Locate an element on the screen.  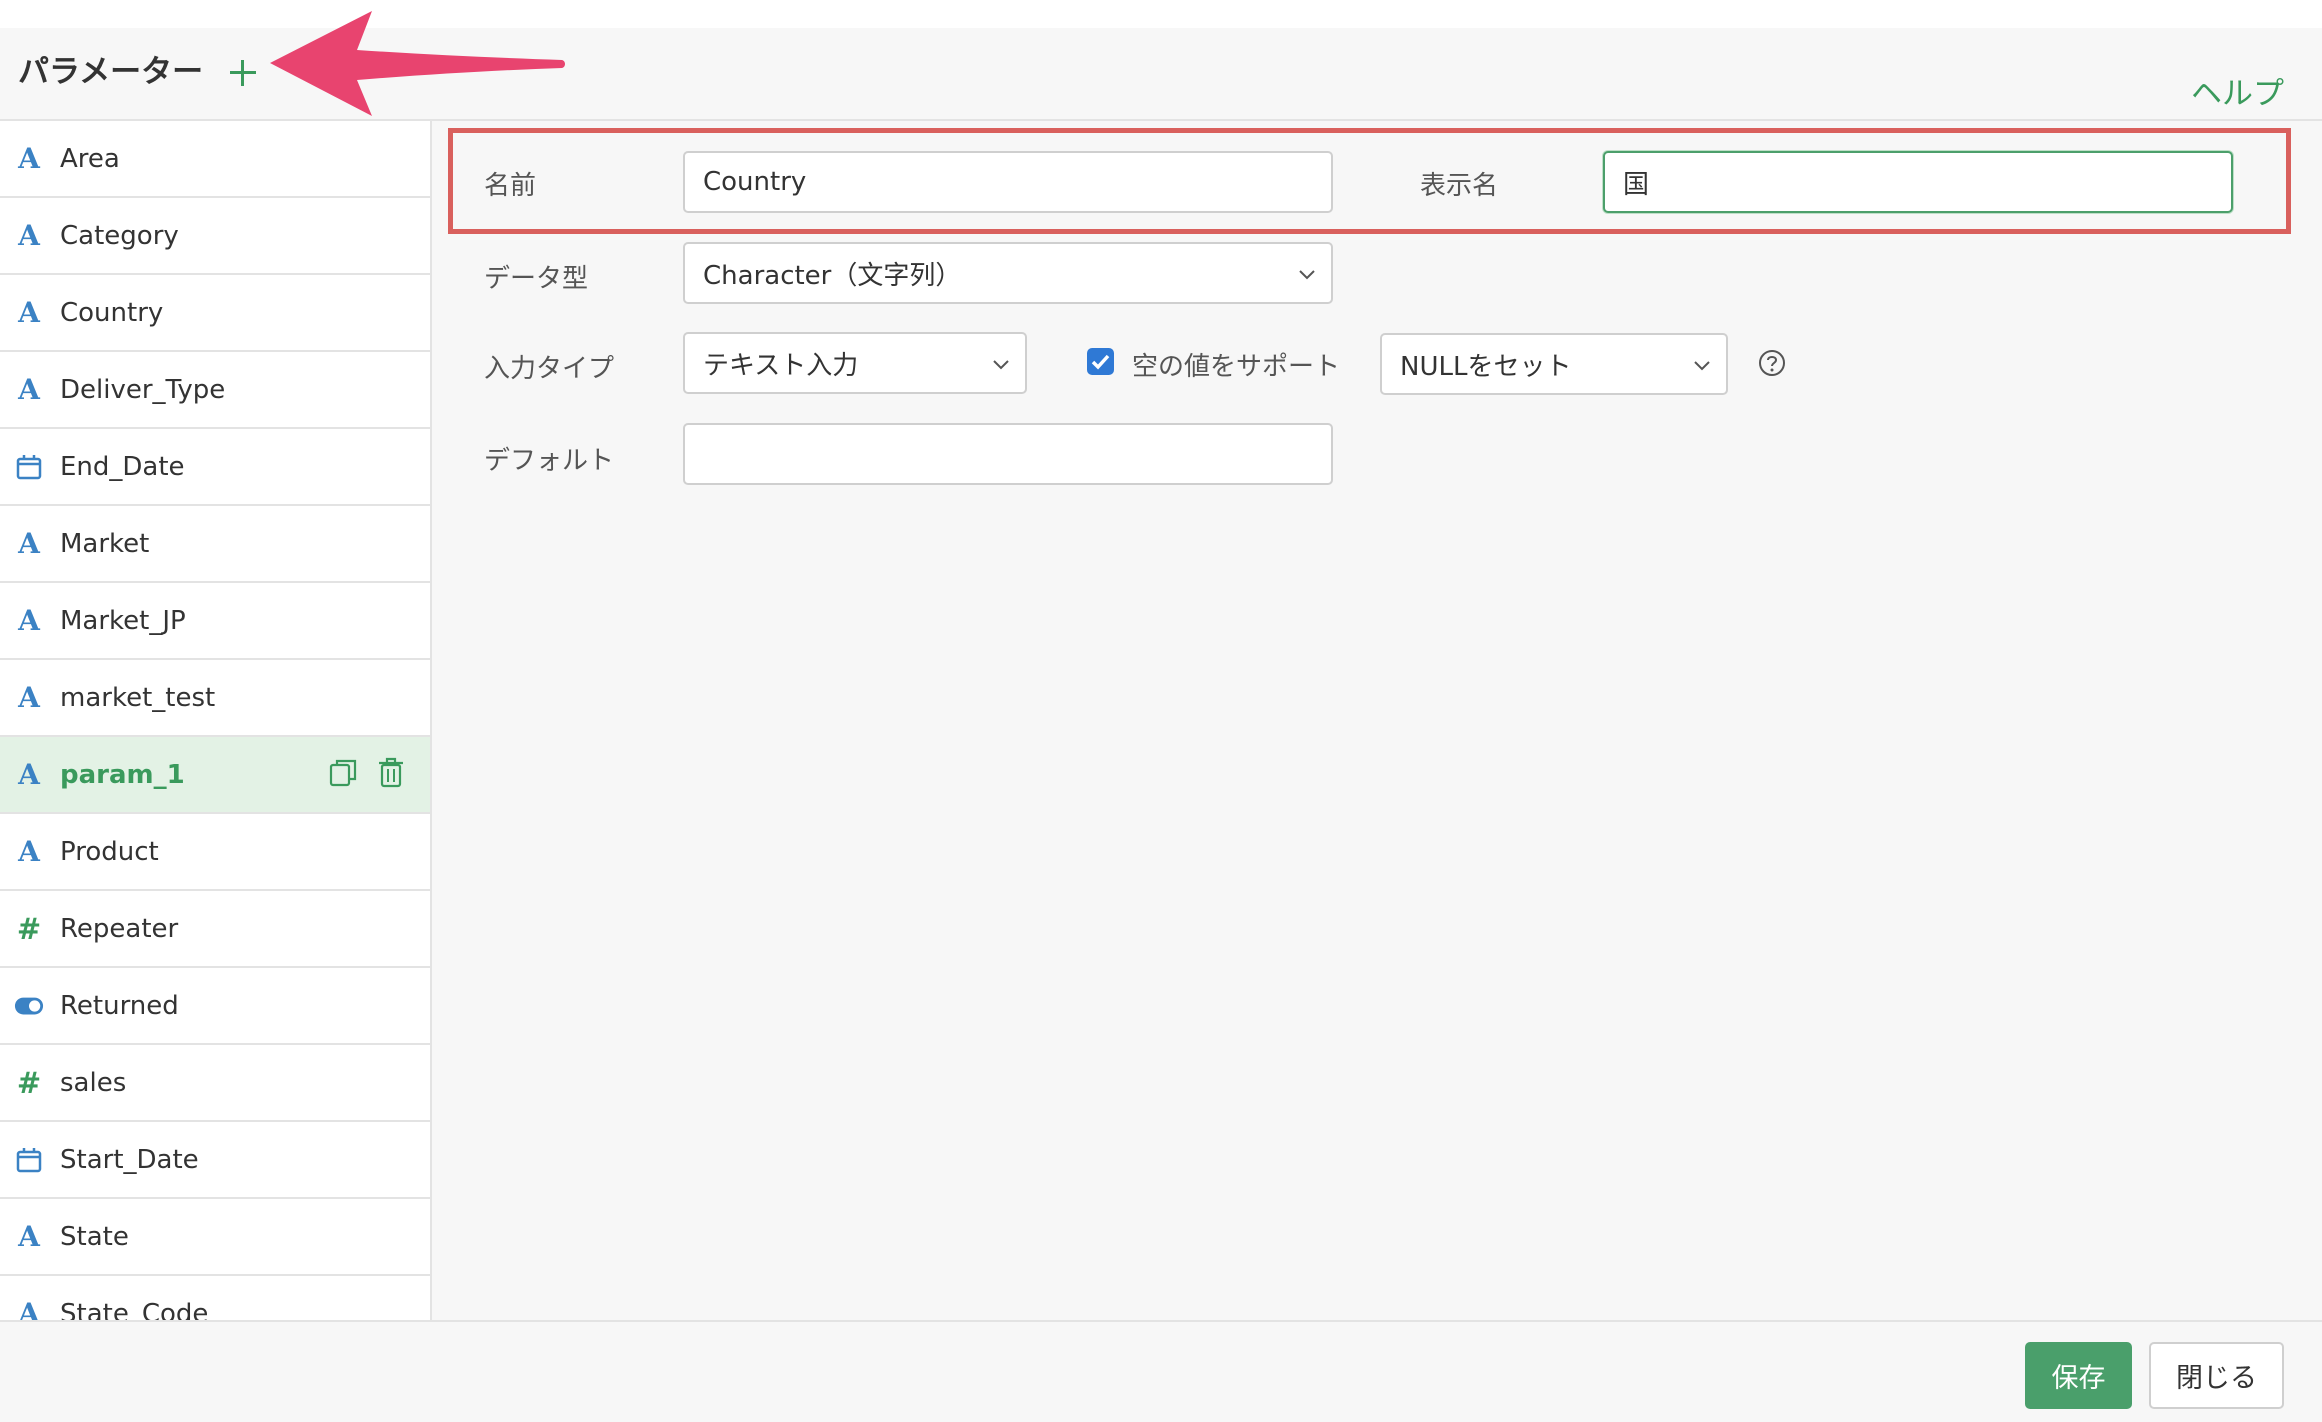
sidebar-item-label: Deliver_Type is located at coordinates (143, 389).